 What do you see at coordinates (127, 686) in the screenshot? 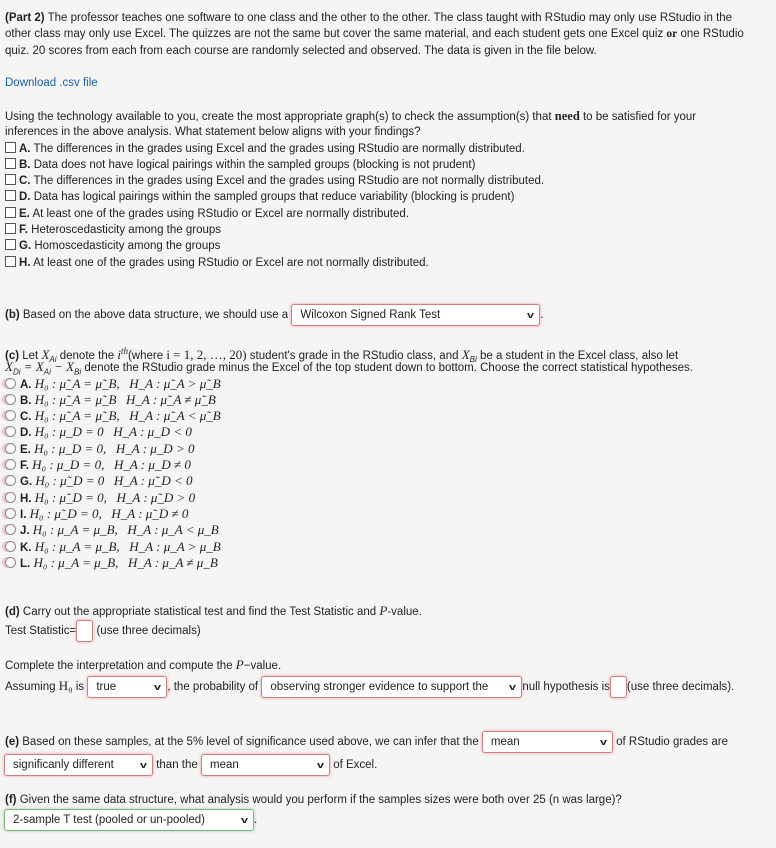
I see `hypothesis-truth-select: true v` at bounding box center [127, 686].